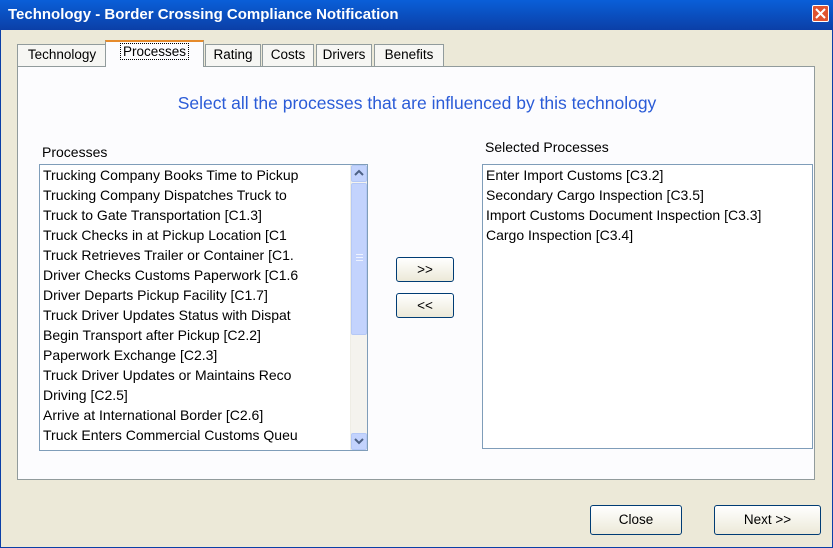 This screenshot has width=833, height=548. What do you see at coordinates (425, 269) in the screenshot?
I see `add-process-button: >>` at bounding box center [425, 269].